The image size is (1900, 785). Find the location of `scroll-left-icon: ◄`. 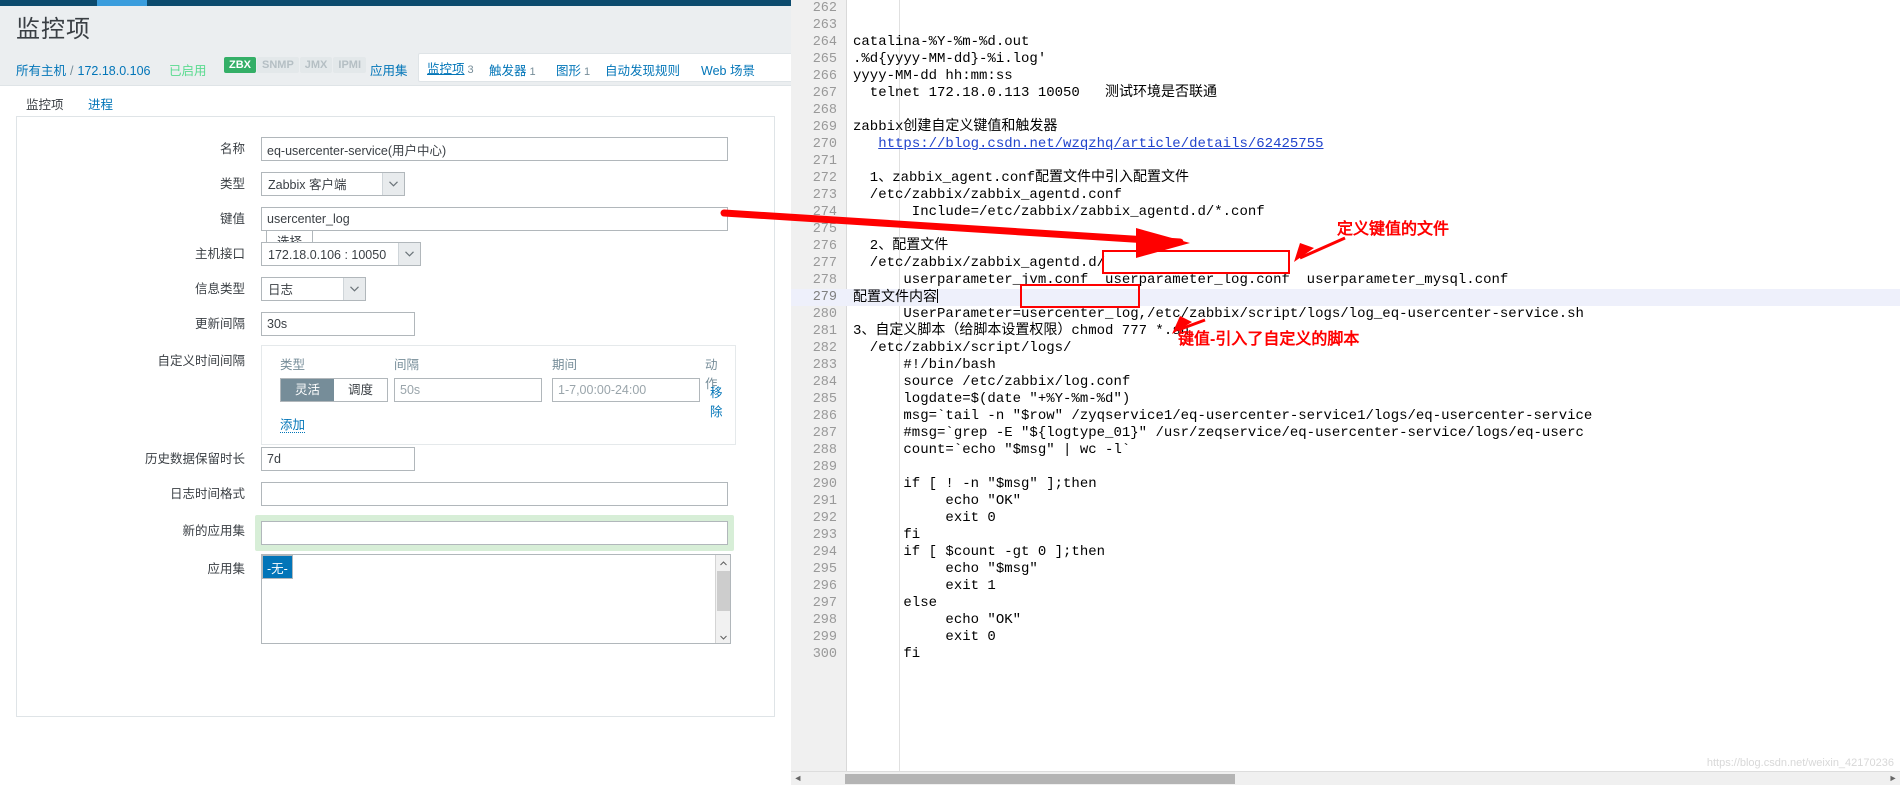

scroll-left-icon: ◄ is located at coordinates (798, 778).